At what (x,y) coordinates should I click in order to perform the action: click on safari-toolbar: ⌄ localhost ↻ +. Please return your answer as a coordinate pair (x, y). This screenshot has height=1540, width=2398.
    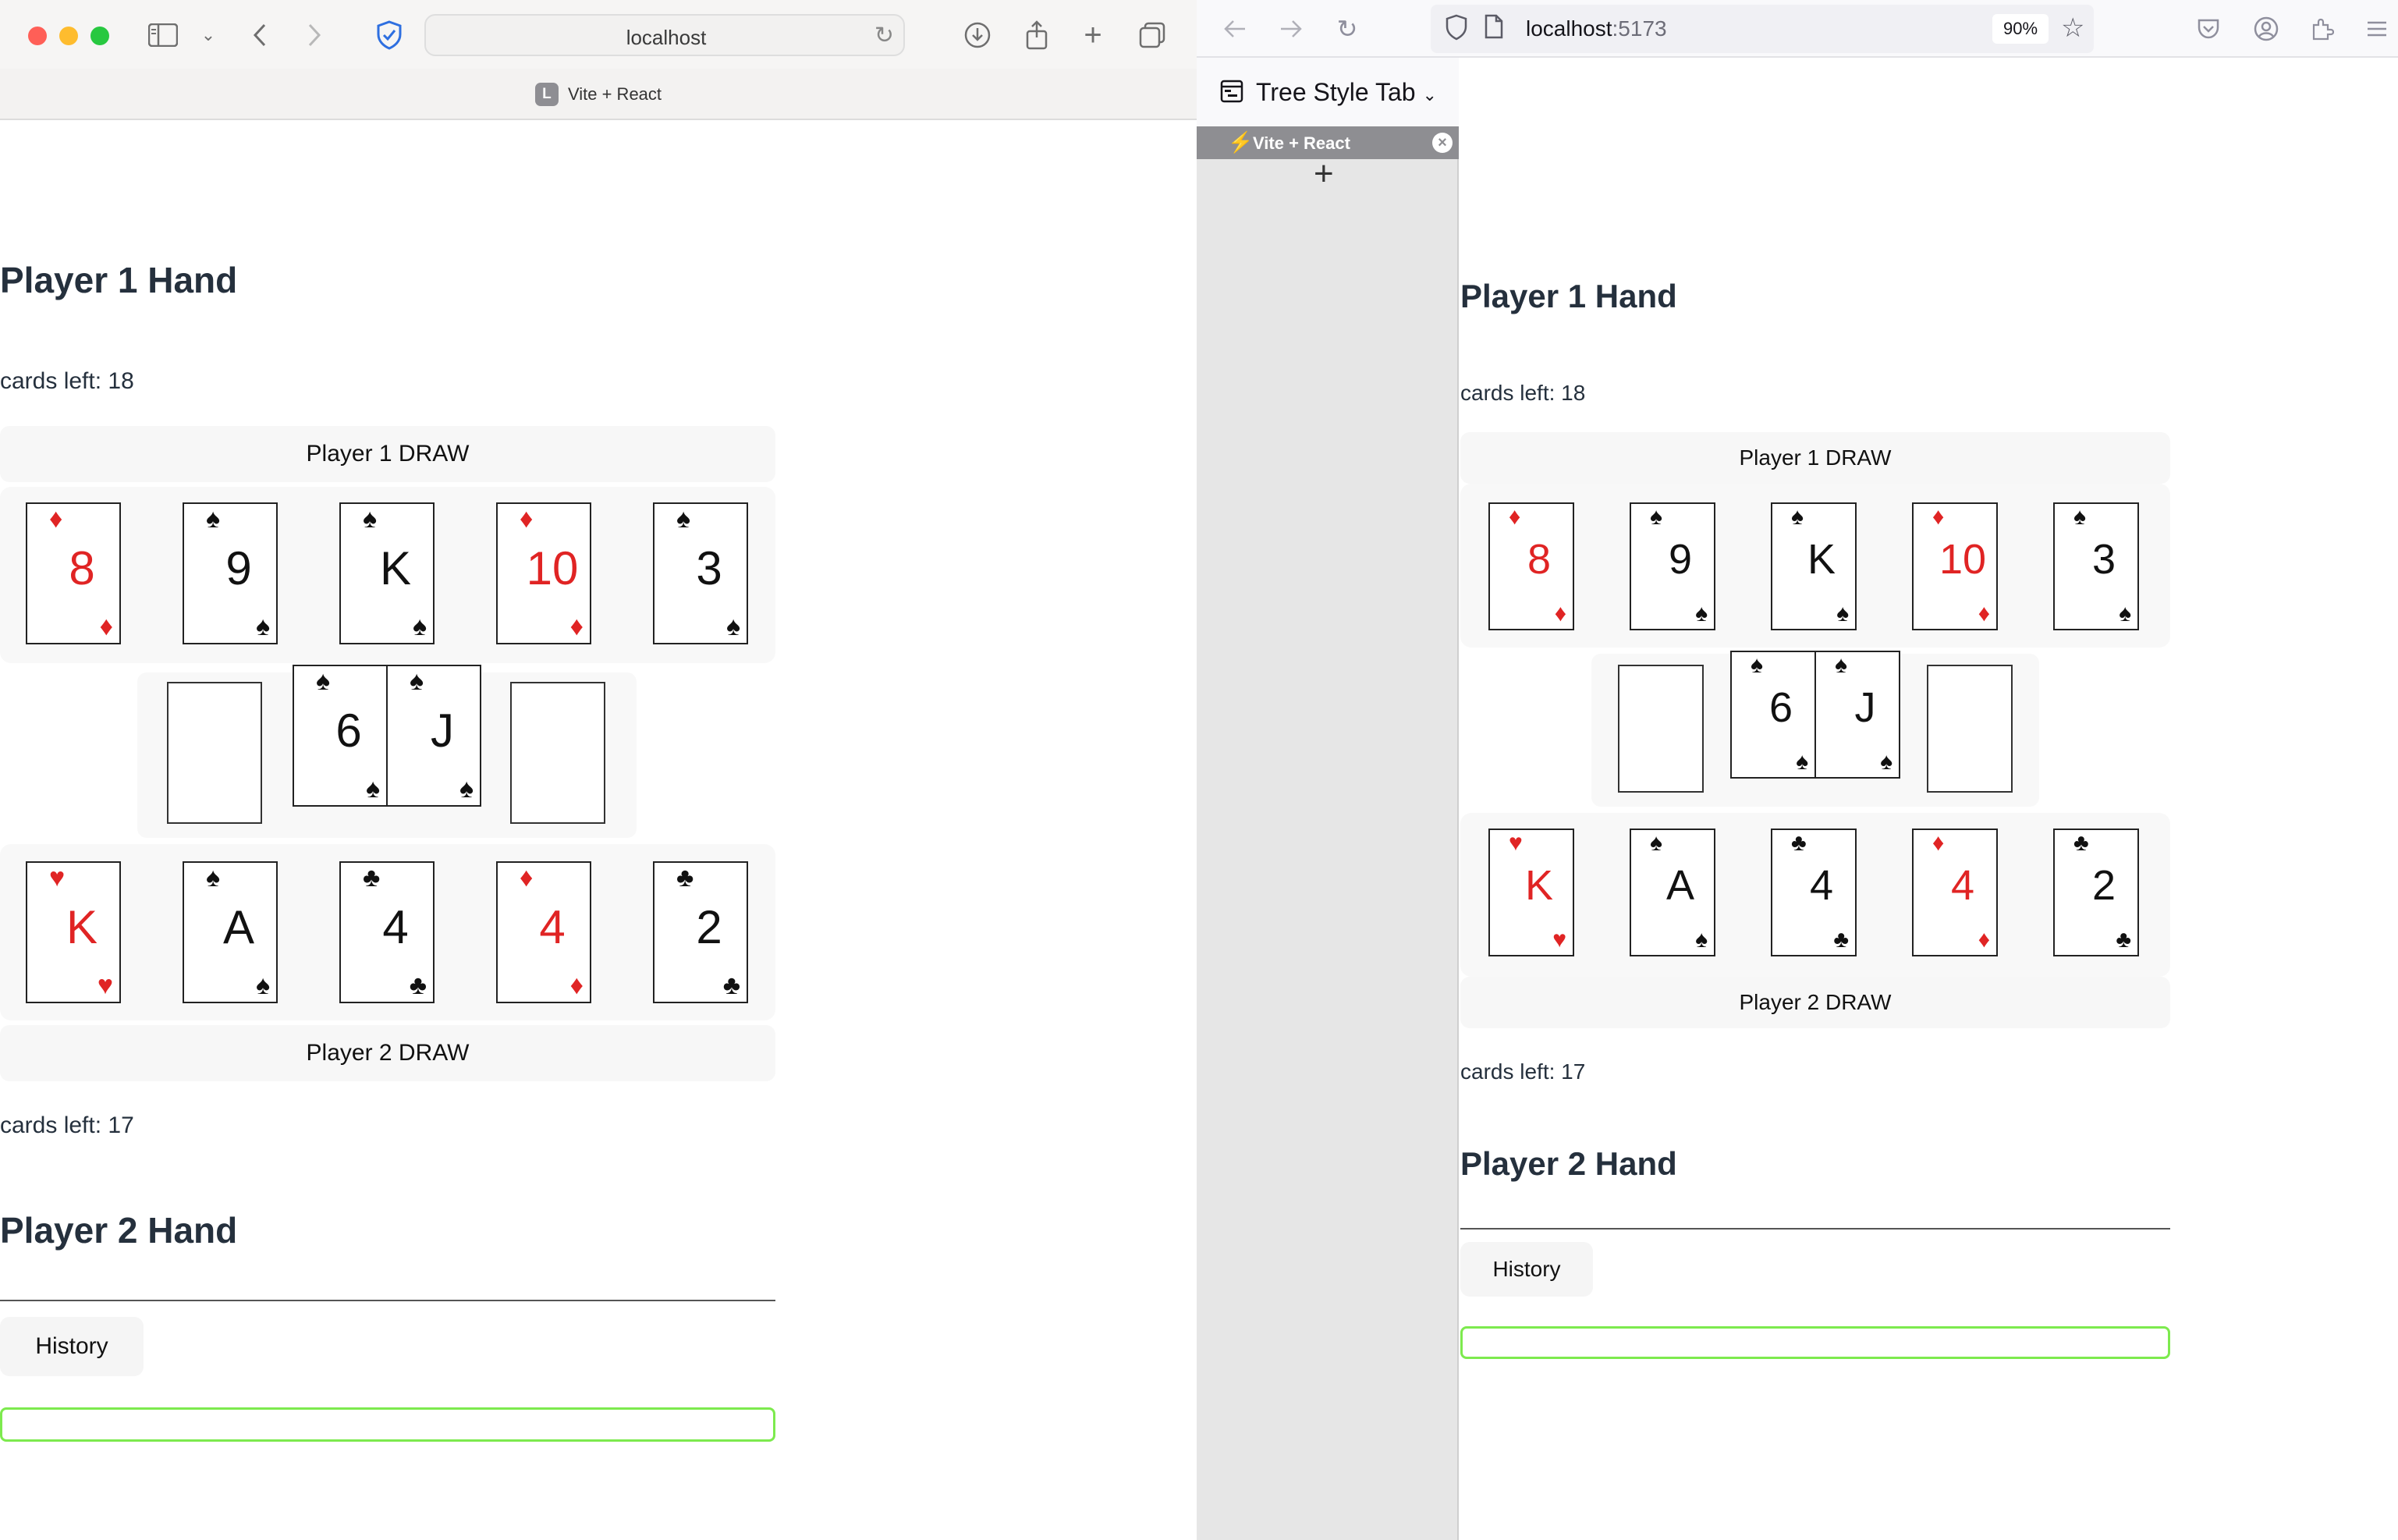
    Looking at the image, I should click on (598, 34).